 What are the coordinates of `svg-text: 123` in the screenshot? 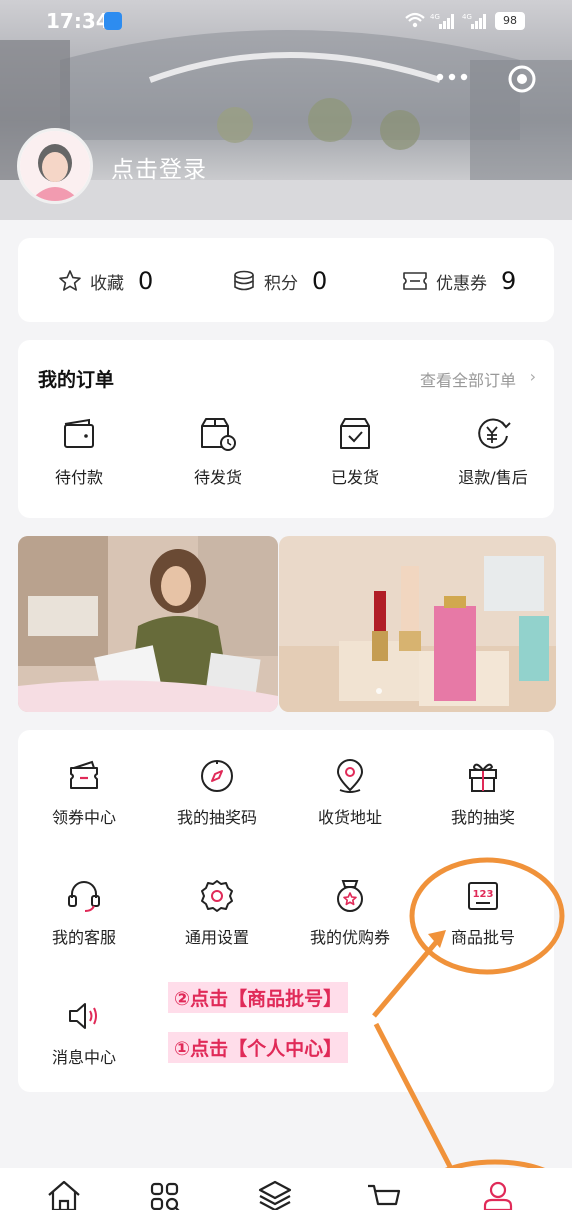 It's located at (483, 894).